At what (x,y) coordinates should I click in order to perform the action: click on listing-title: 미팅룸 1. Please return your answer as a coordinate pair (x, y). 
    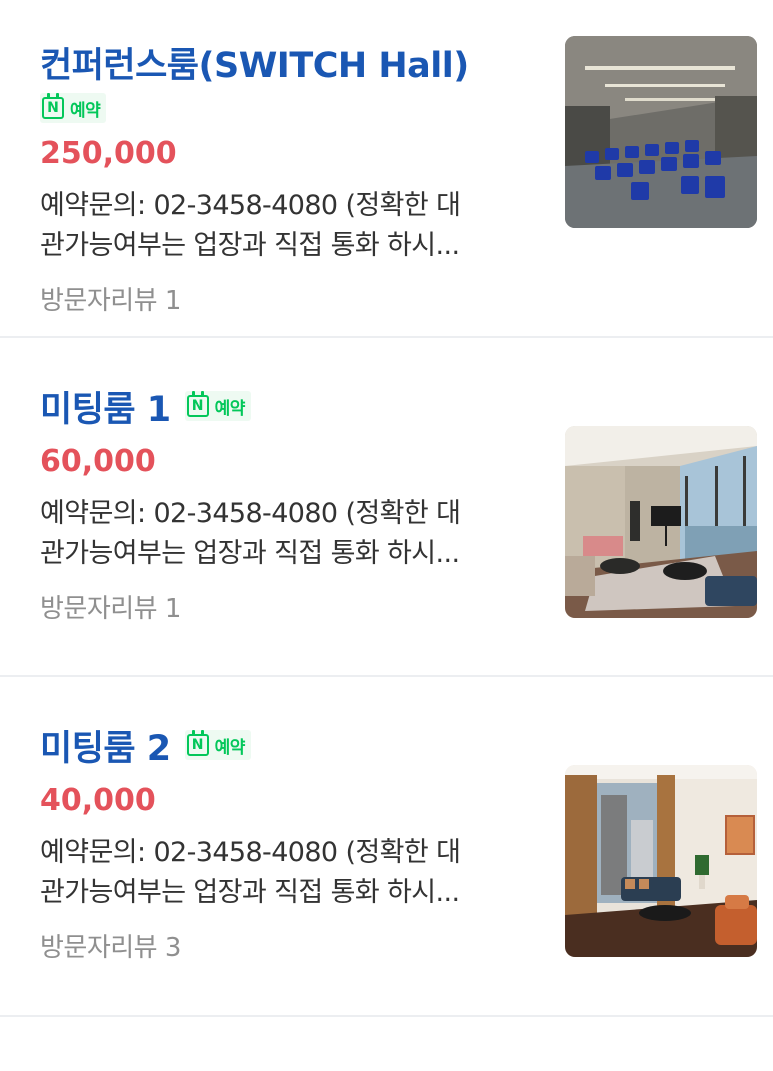
    Looking at the image, I should click on (105, 406).